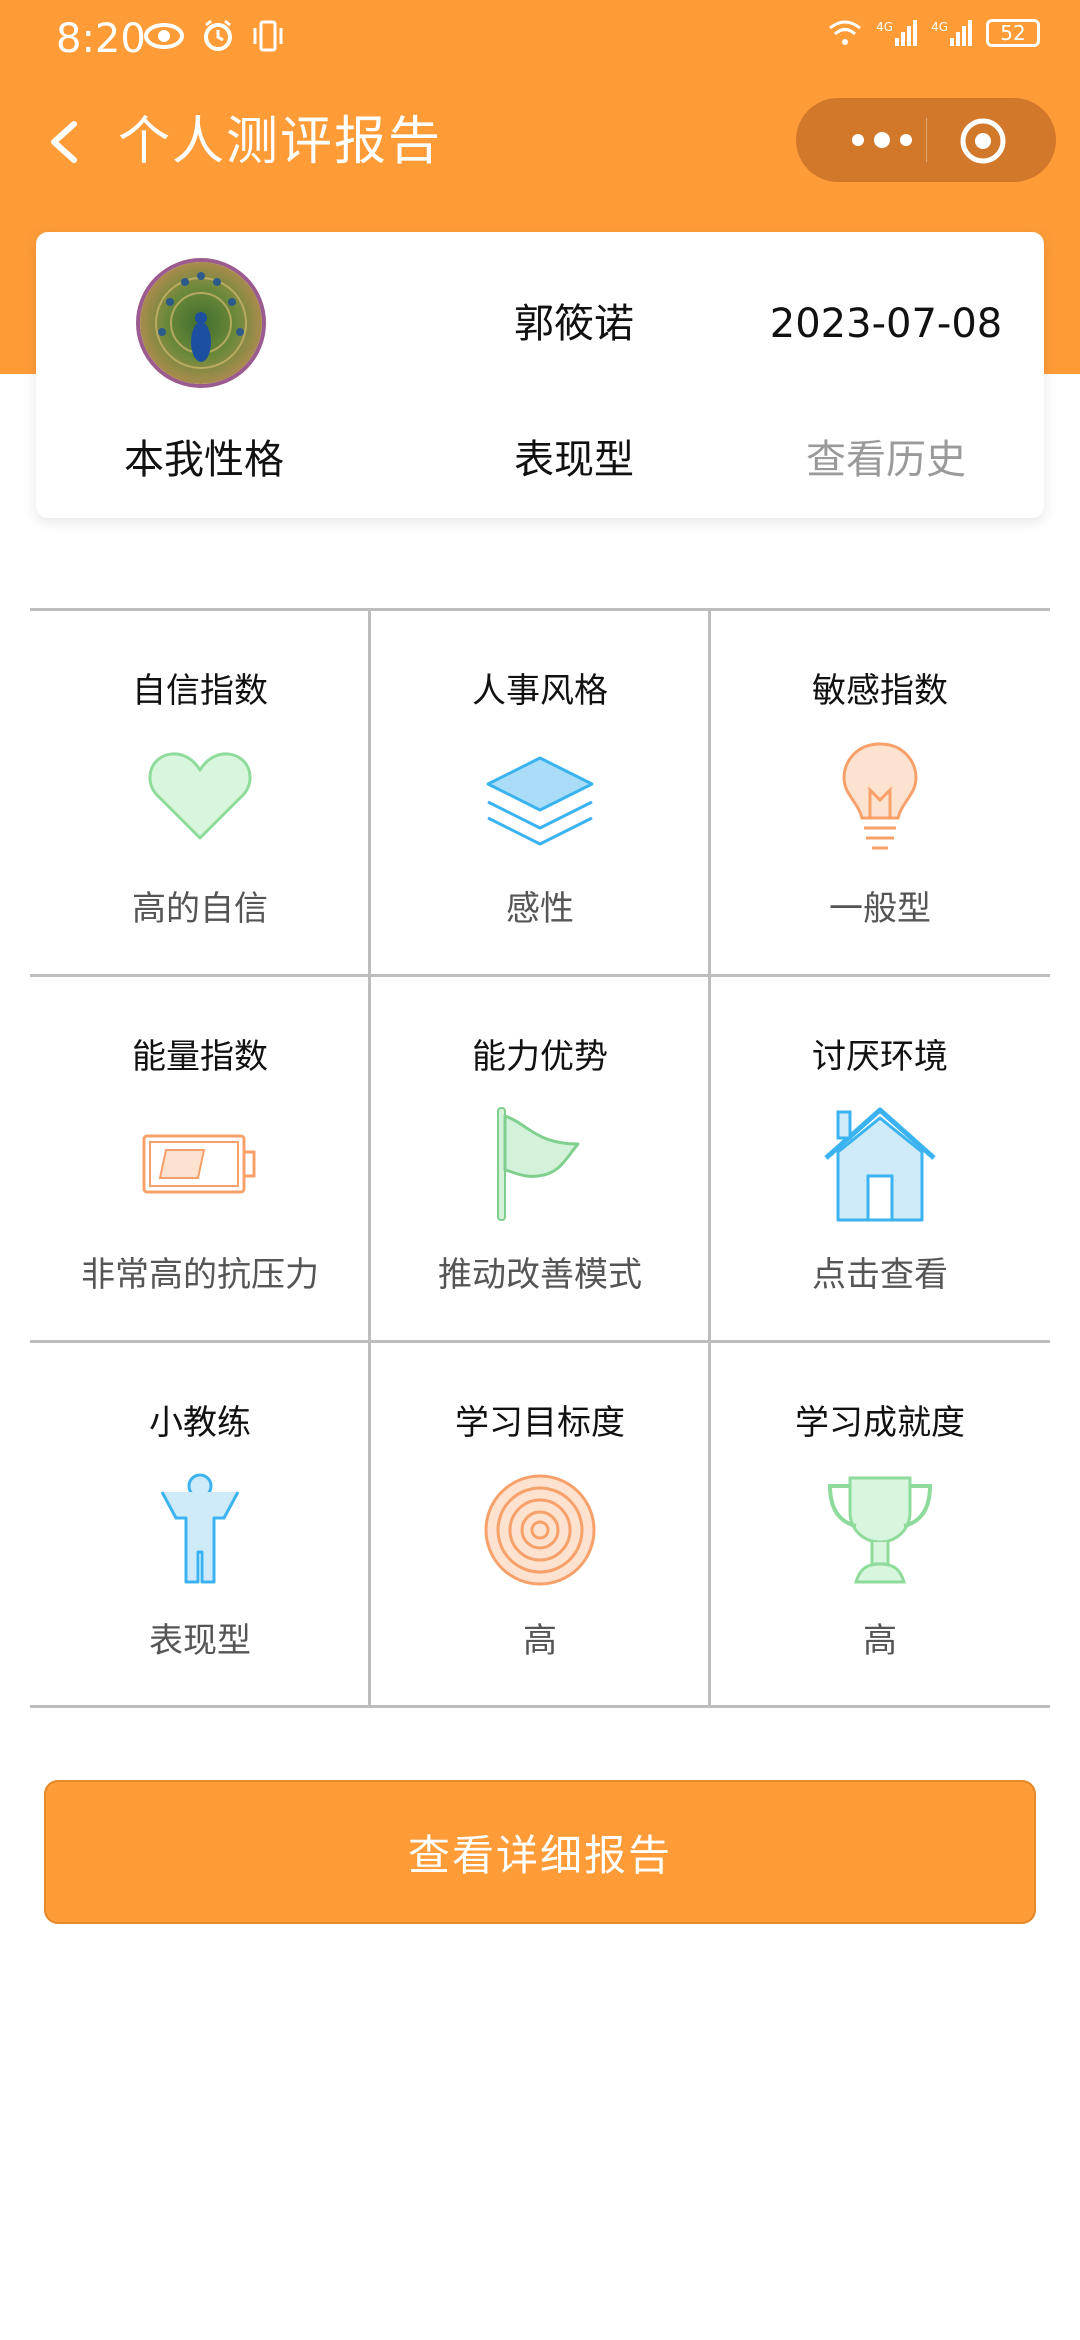 Image resolution: width=1080 pixels, height=2340 pixels. Describe the element at coordinates (218, 35) in the screenshot. I see `alarm-icon` at that location.